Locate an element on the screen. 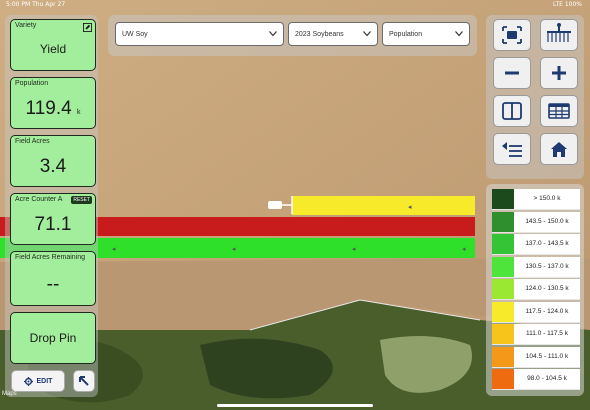 The width and height of the screenshot is (590, 410). field-acres-remaining-card: Field Acres Remaining -- is located at coordinates (53, 278).